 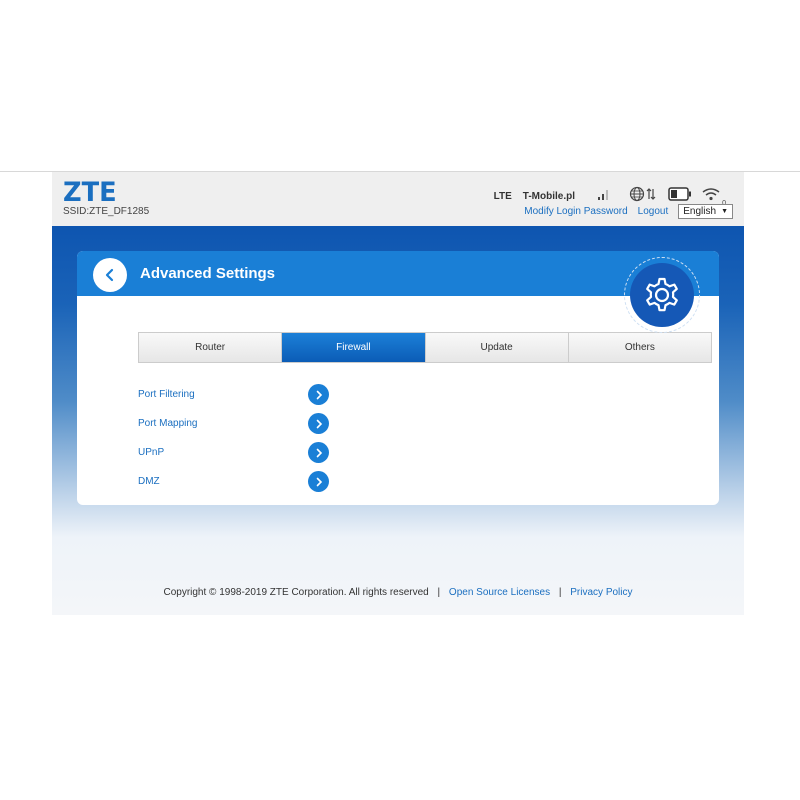 I want to click on settings-badge, so click(x=662, y=295).